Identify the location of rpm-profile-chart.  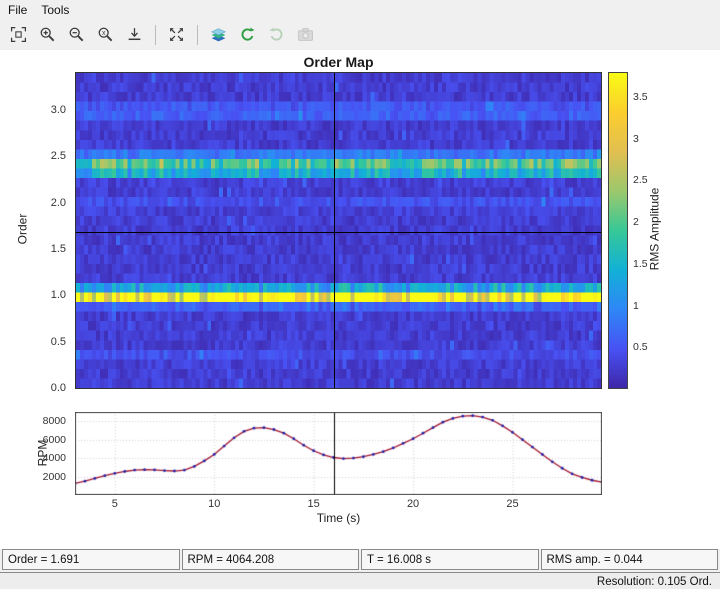
(338, 453).